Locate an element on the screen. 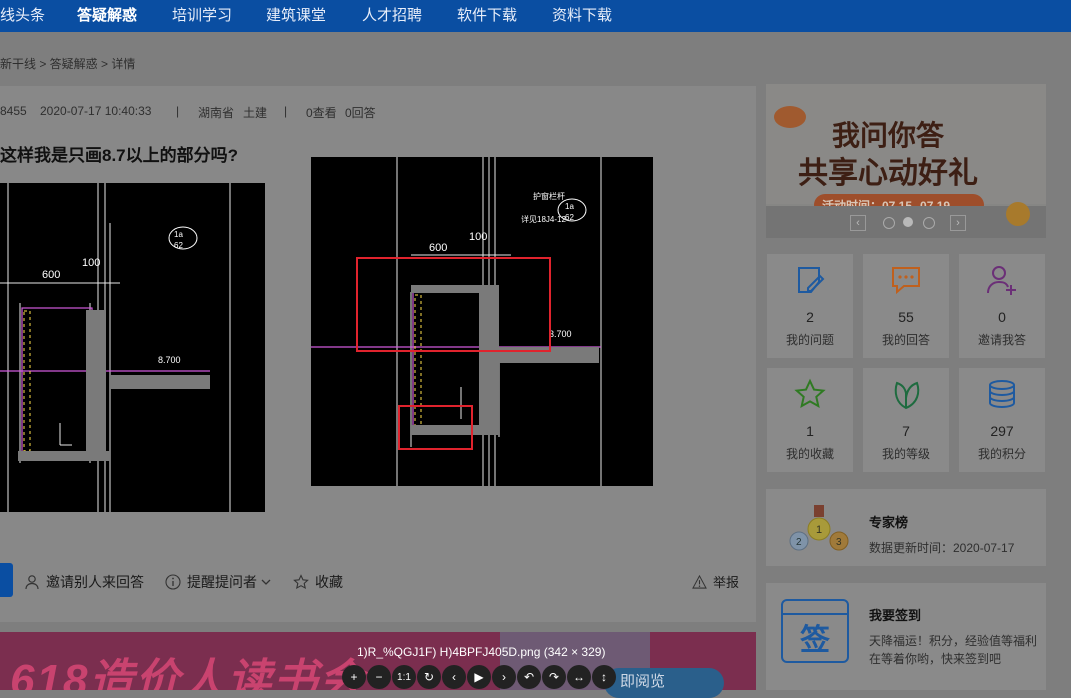 The width and height of the screenshot is (1071, 698). invite-answer-button: 邀请别人来回答 is located at coordinates (84, 582).